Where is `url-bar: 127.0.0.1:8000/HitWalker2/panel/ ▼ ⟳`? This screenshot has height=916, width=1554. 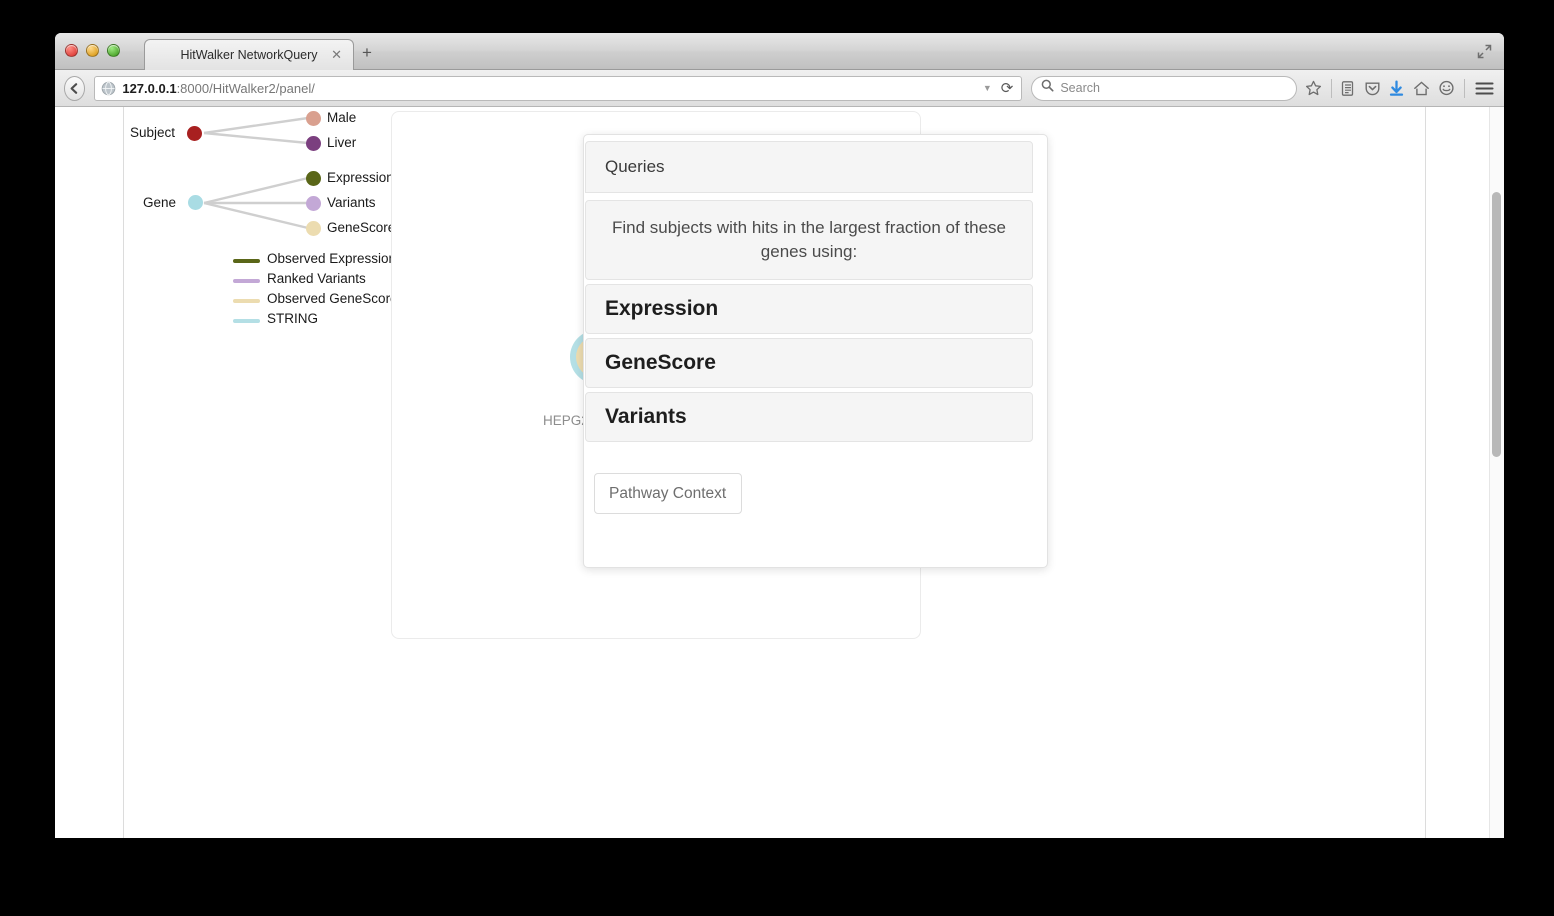 url-bar: 127.0.0.1:8000/HitWalker2/panel/ ▼ ⟳ is located at coordinates (558, 88).